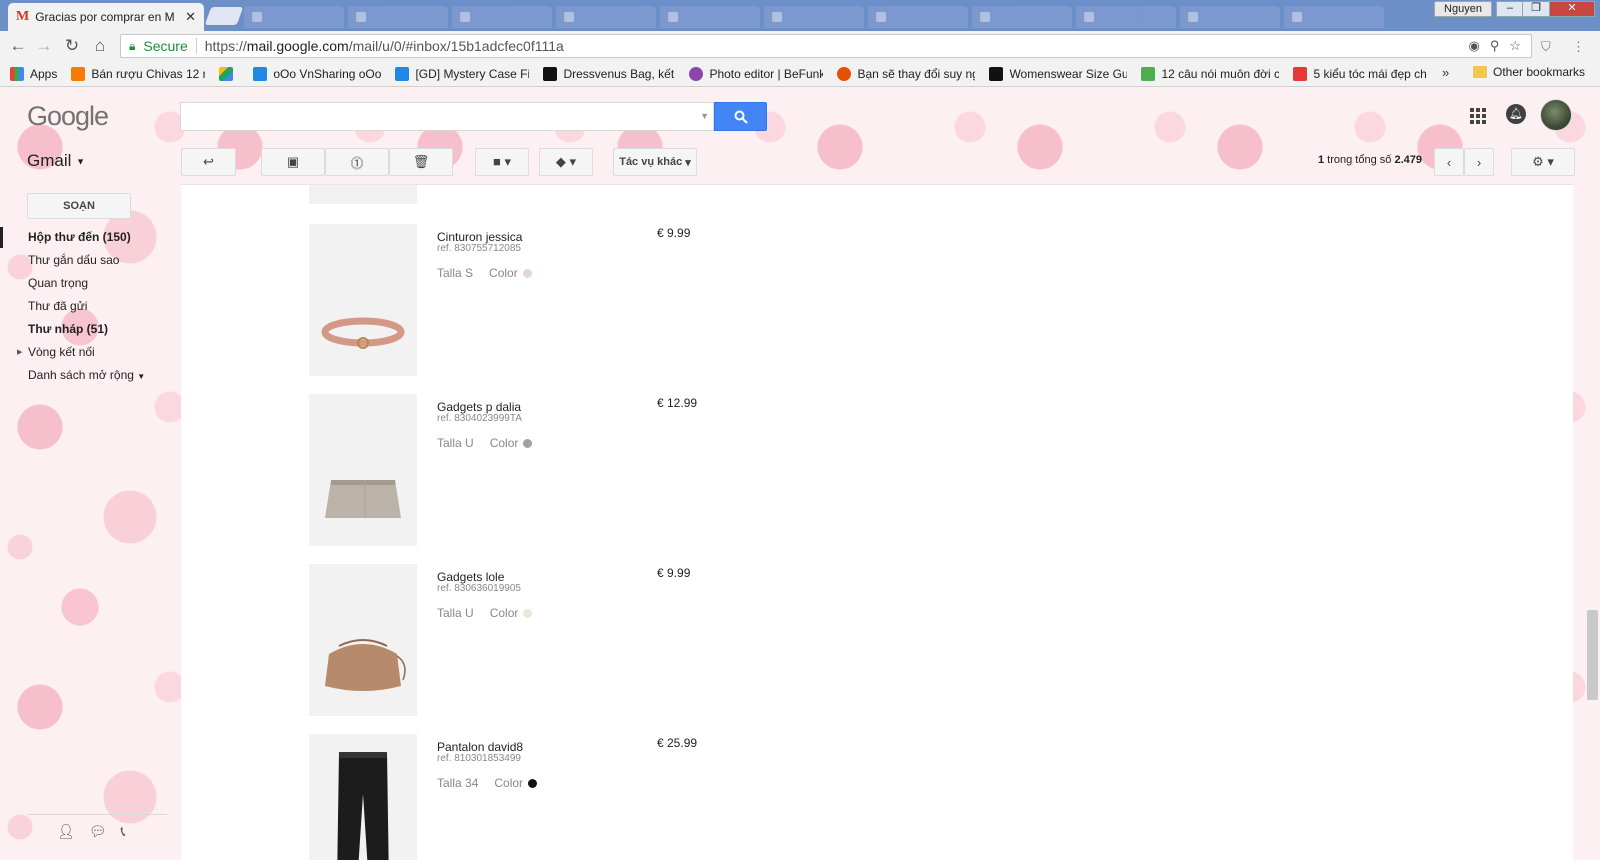 This screenshot has height=860, width=1600. I want to click on bookmark-item: Photo editor | BeFunk, so click(756, 73).